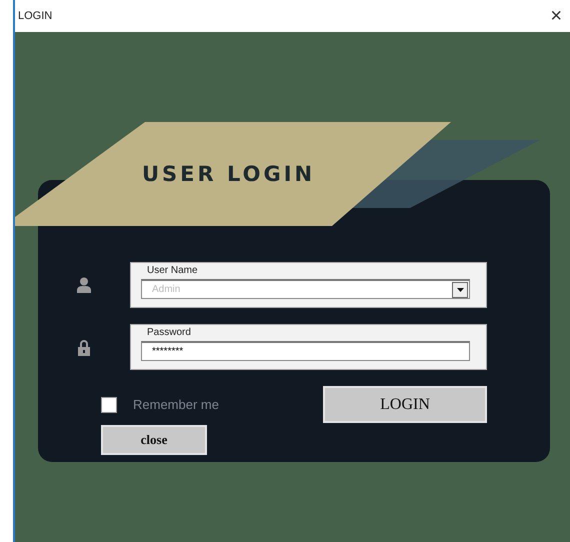 This screenshot has width=570, height=542. What do you see at coordinates (109, 404) in the screenshot?
I see `remember-checkbox` at bounding box center [109, 404].